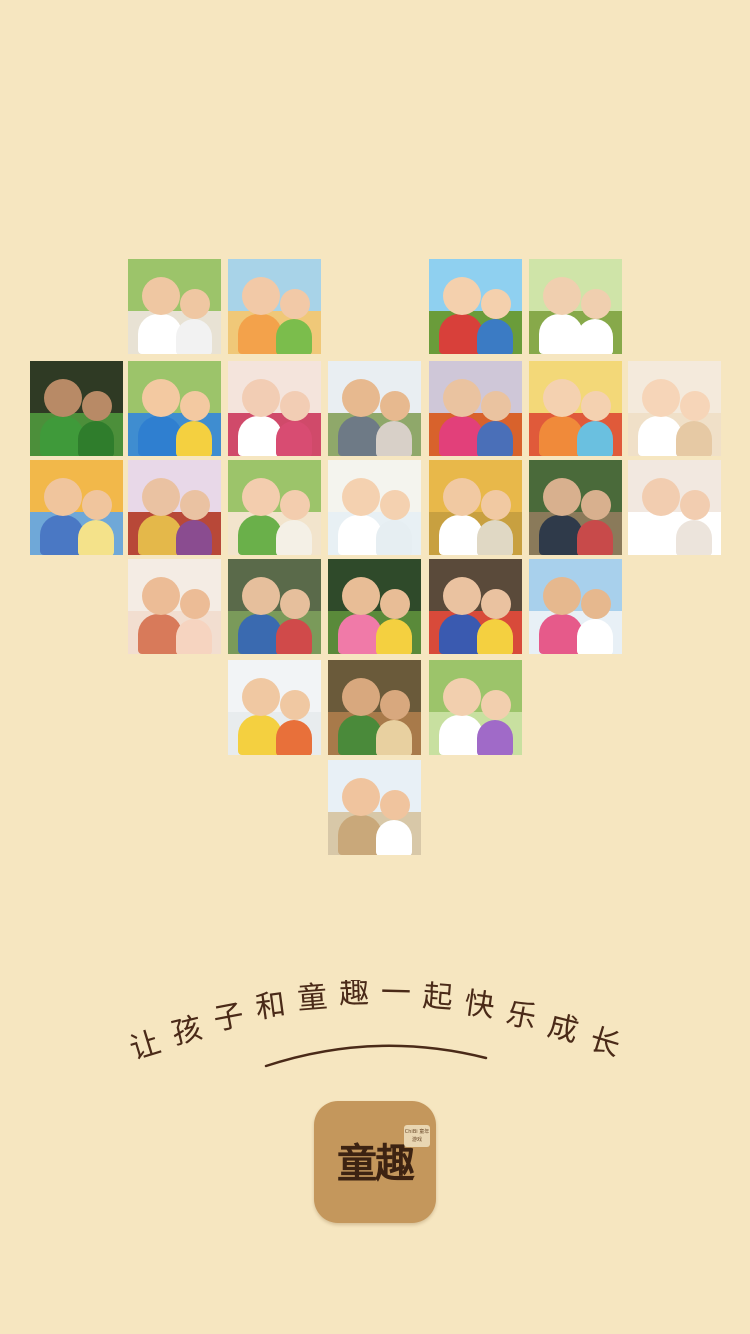  Describe the element at coordinates (76, 507) in the screenshot. I see `photo-father-son-play` at that location.